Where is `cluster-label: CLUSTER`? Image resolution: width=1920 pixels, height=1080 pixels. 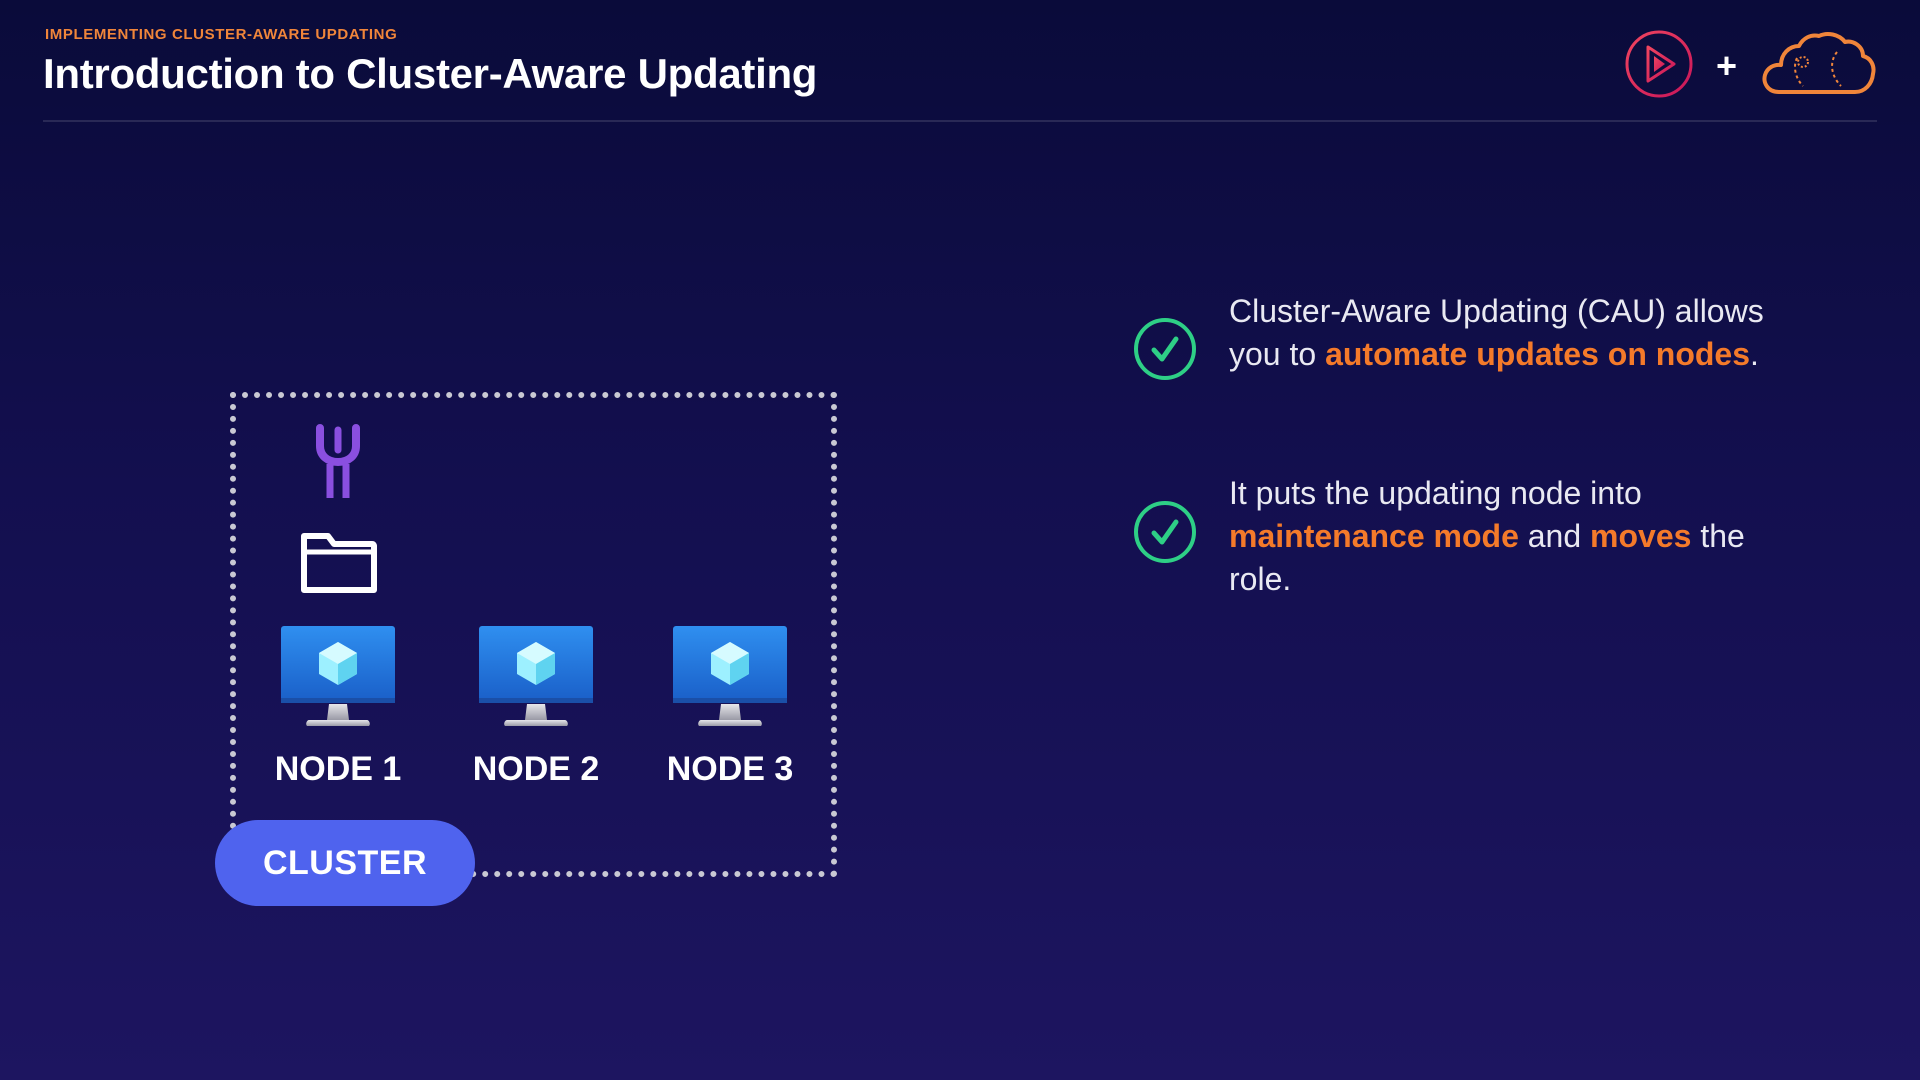
cluster-label: CLUSTER is located at coordinates (345, 863).